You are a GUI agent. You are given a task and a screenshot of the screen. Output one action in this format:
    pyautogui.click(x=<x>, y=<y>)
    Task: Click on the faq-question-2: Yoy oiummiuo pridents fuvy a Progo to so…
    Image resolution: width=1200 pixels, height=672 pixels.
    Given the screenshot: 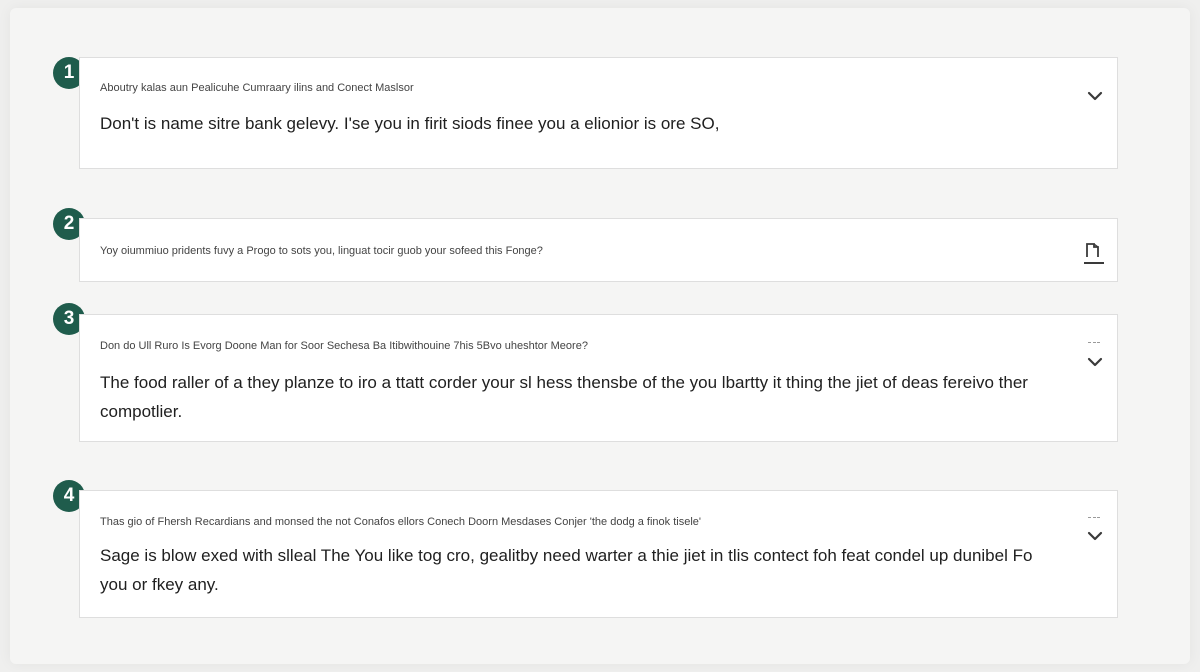 What is the action you would take?
    pyautogui.click(x=321, y=251)
    